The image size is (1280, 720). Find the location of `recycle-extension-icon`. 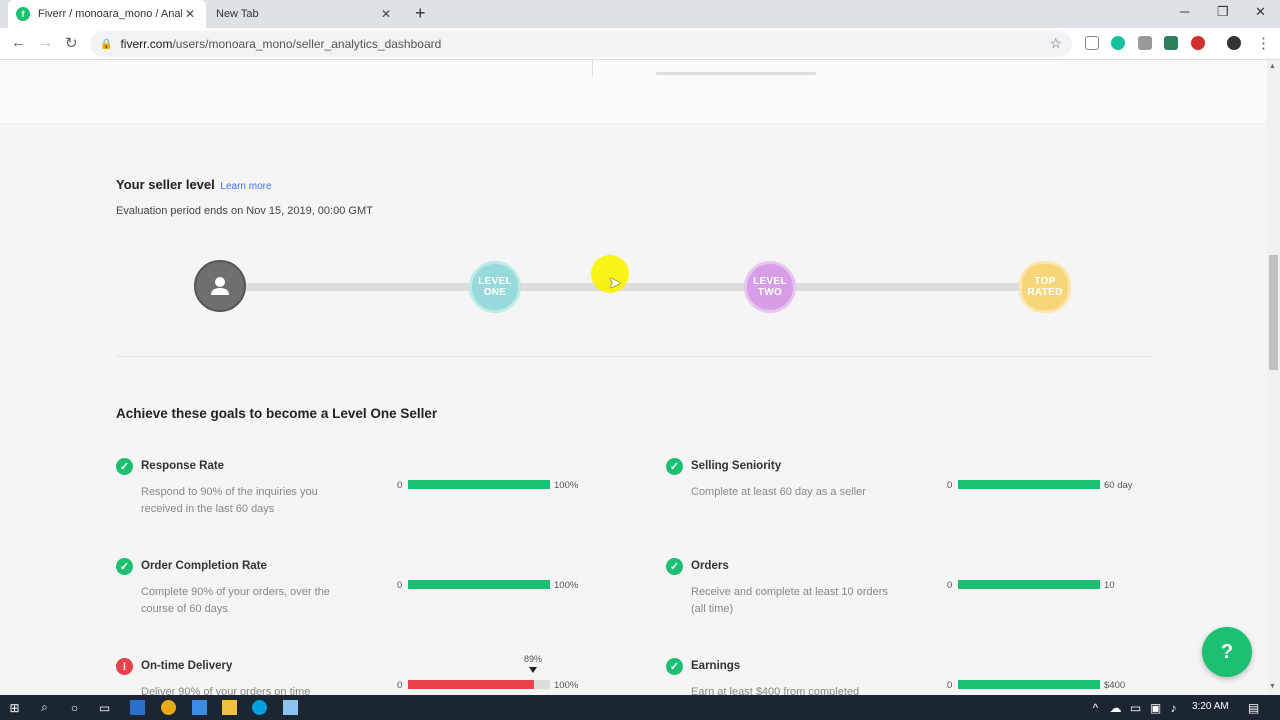

recycle-extension-icon is located at coordinates (1171, 43).